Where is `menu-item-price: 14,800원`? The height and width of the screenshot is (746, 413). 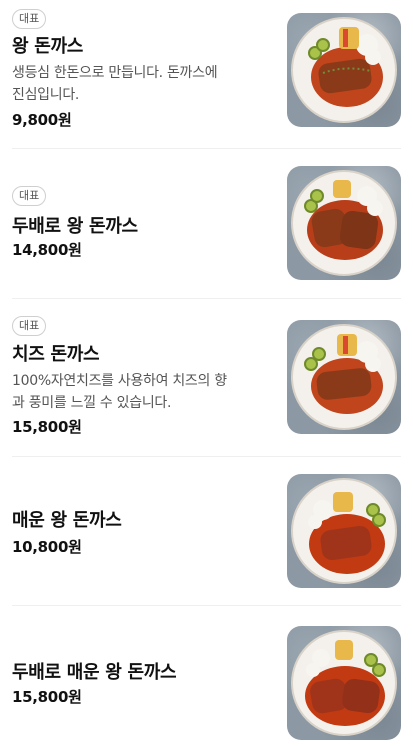 menu-item-price: 14,800원 is located at coordinates (47, 250).